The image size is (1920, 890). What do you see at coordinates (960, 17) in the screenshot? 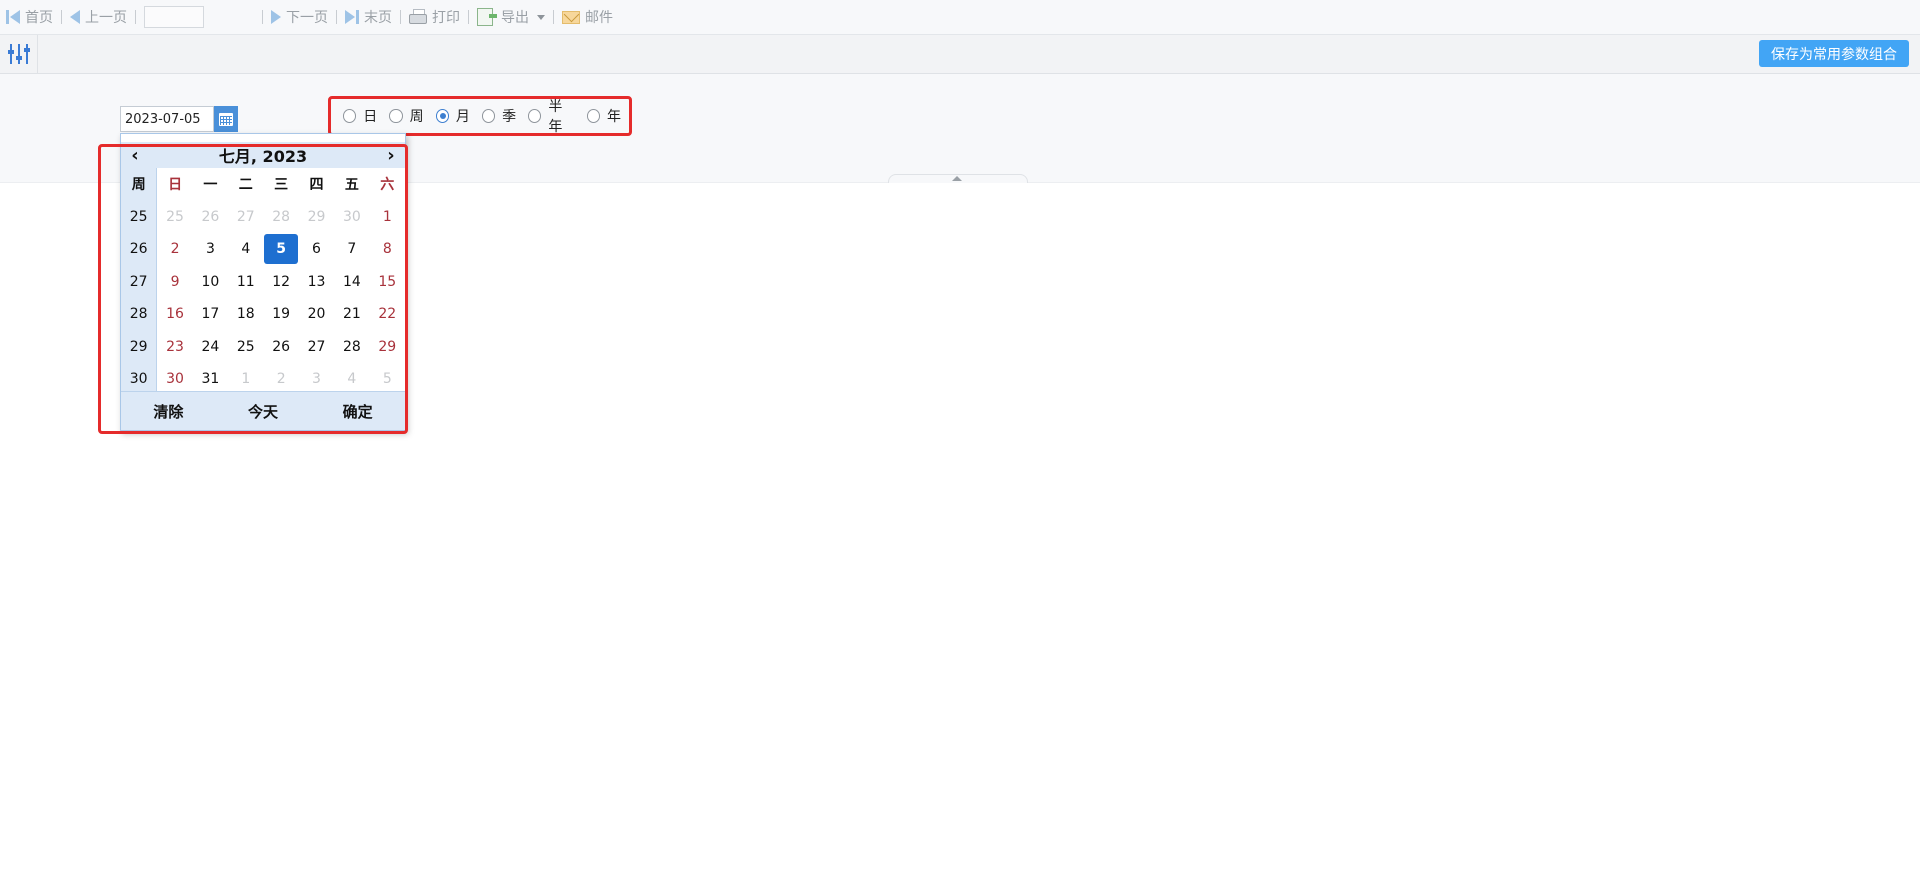
I see `report-toolbar: 首页 上一页 下一页 末页 打印 导出 邮件` at bounding box center [960, 17].